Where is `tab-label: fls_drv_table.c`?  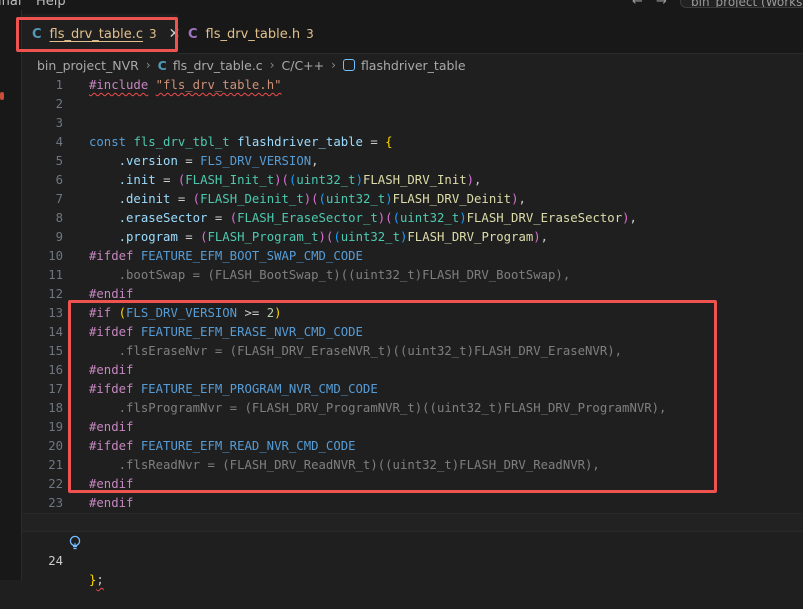 tab-label: fls_drv_table.c is located at coordinates (96, 34).